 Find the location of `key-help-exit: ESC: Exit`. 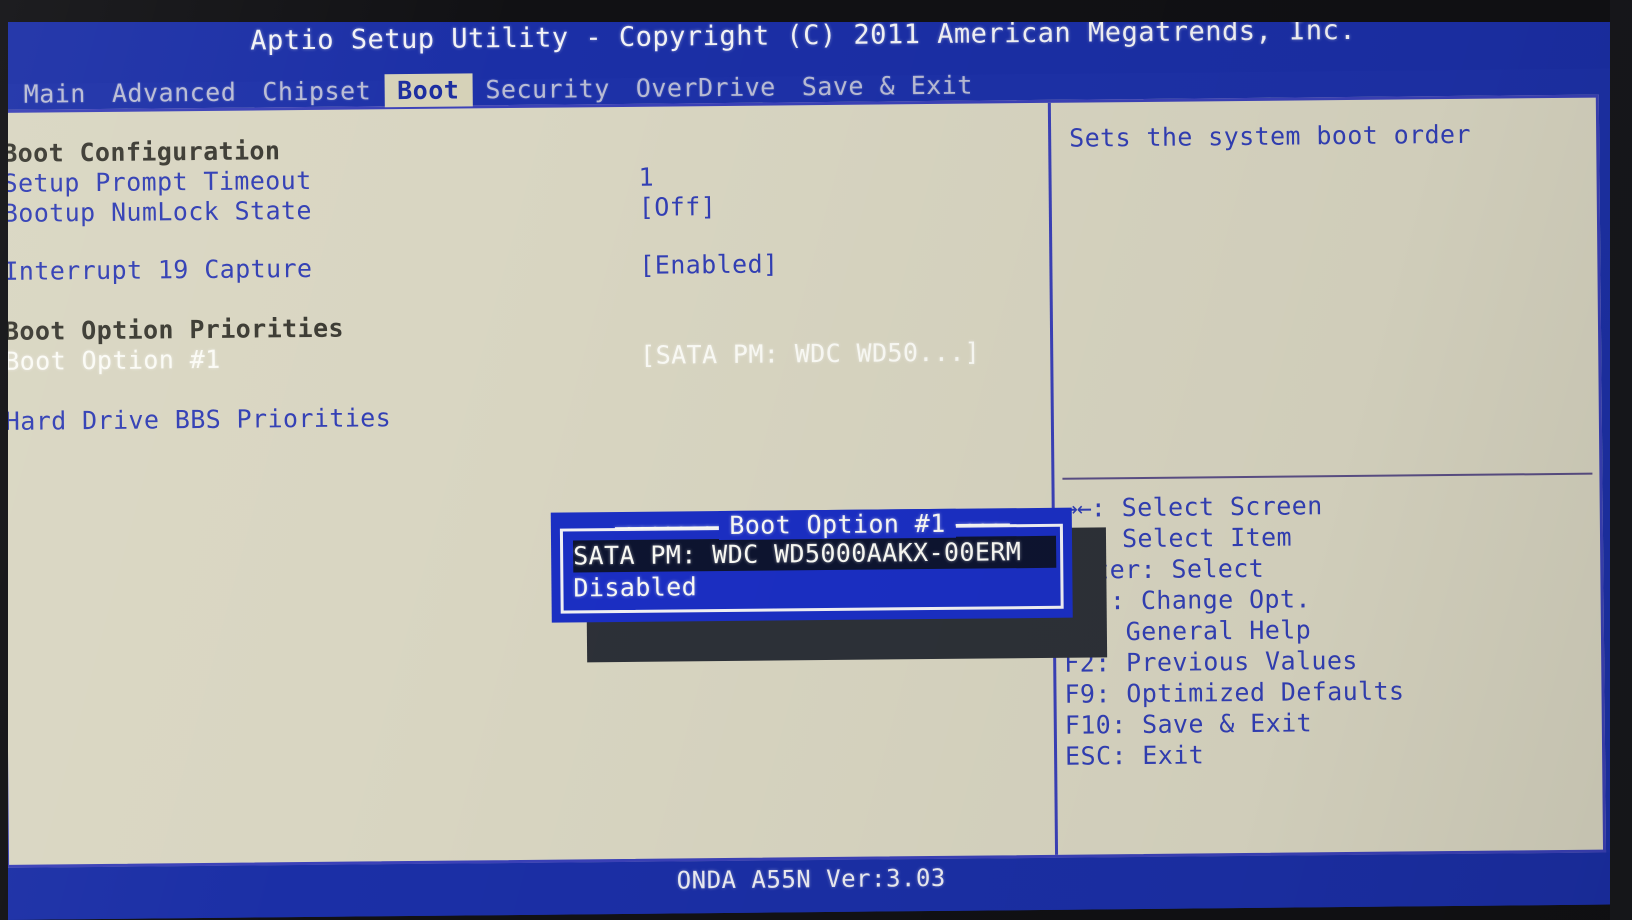

key-help-exit: ESC: Exit is located at coordinates (1335, 754).